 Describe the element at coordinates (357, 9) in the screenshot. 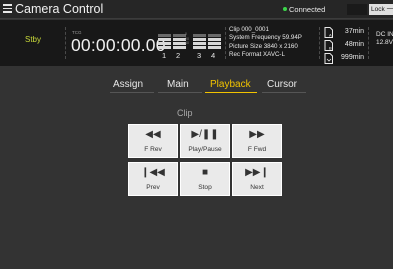

I see `titlebar-indicator` at that location.